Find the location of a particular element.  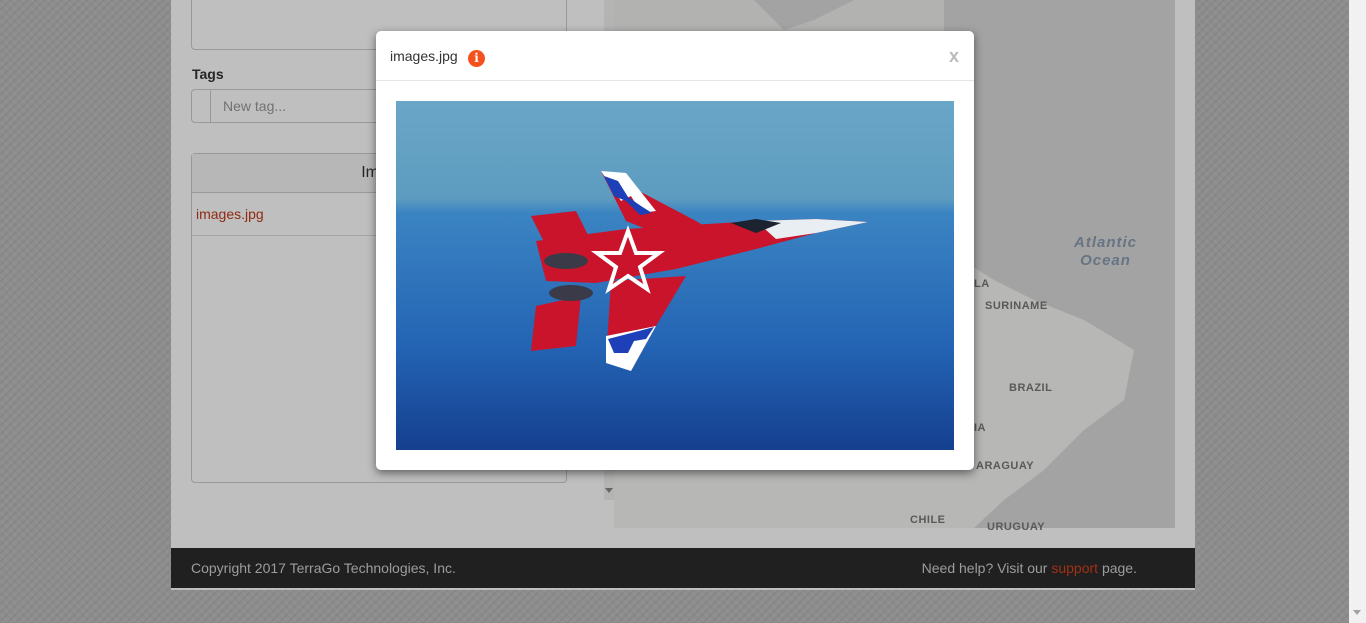

modal-header: images.jpg i x is located at coordinates (675, 56).